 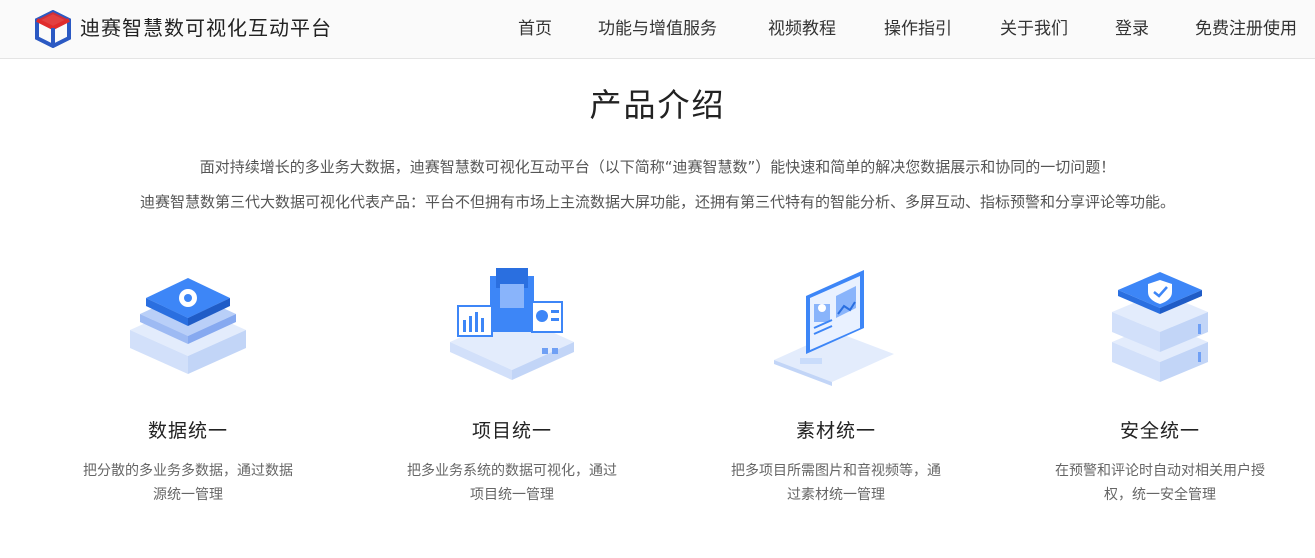 What do you see at coordinates (511, 431) in the screenshot?
I see `feature-title: 项目统一` at bounding box center [511, 431].